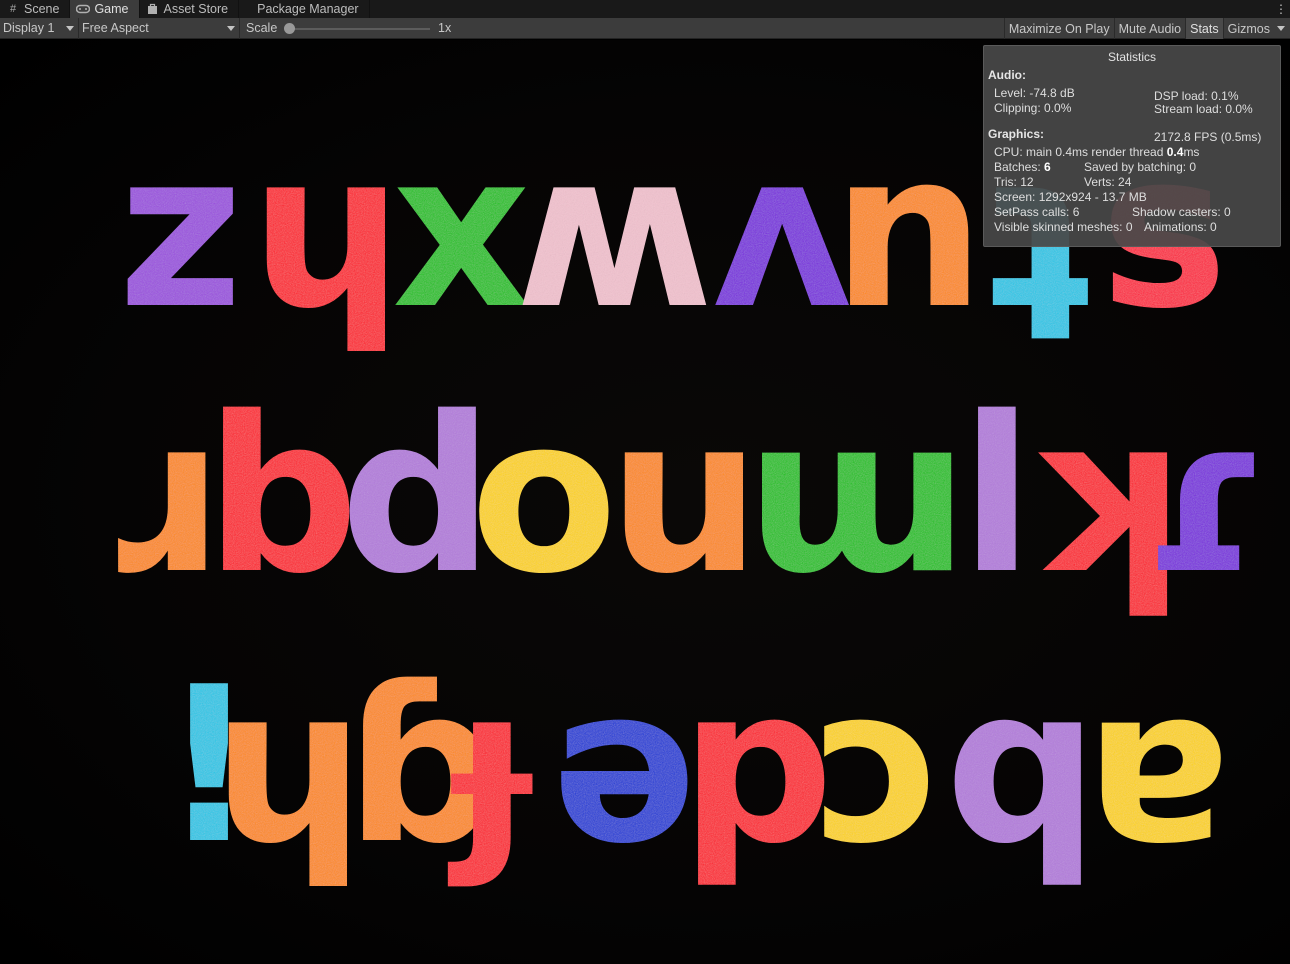 The height and width of the screenshot is (964, 1290). Describe the element at coordinates (1149, 28) in the screenshot. I see `mute-audio-button: Mute Audio` at that location.